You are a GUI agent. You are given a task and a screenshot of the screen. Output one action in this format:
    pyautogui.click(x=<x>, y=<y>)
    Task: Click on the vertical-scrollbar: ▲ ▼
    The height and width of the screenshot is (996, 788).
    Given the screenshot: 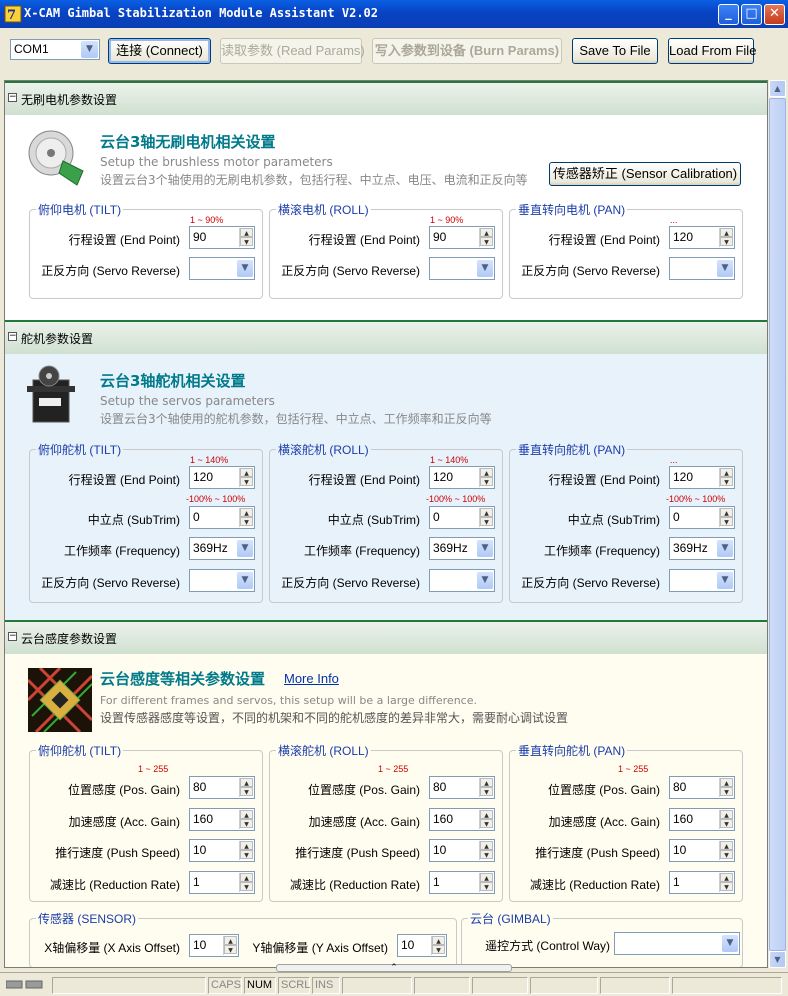 What is the action you would take?
    pyautogui.click(x=777, y=524)
    